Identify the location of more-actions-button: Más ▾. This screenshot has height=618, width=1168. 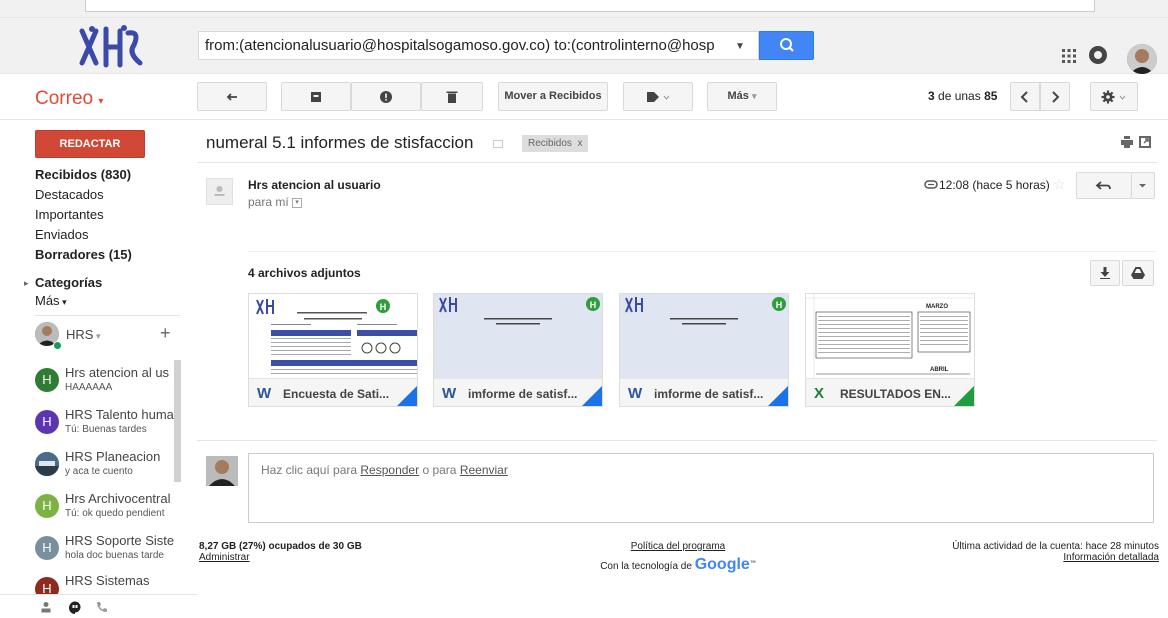
(742, 96).